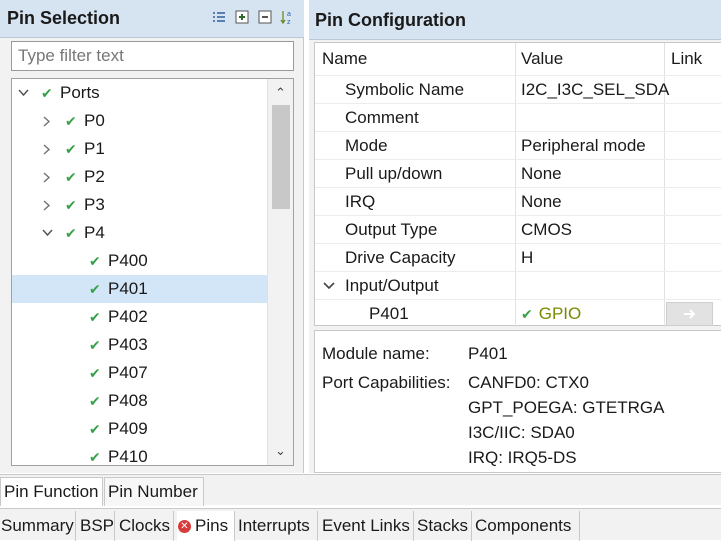 Image resolution: width=721 pixels, height=541 pixels. I want to click on module-name-value: P401, so click(488, 353).